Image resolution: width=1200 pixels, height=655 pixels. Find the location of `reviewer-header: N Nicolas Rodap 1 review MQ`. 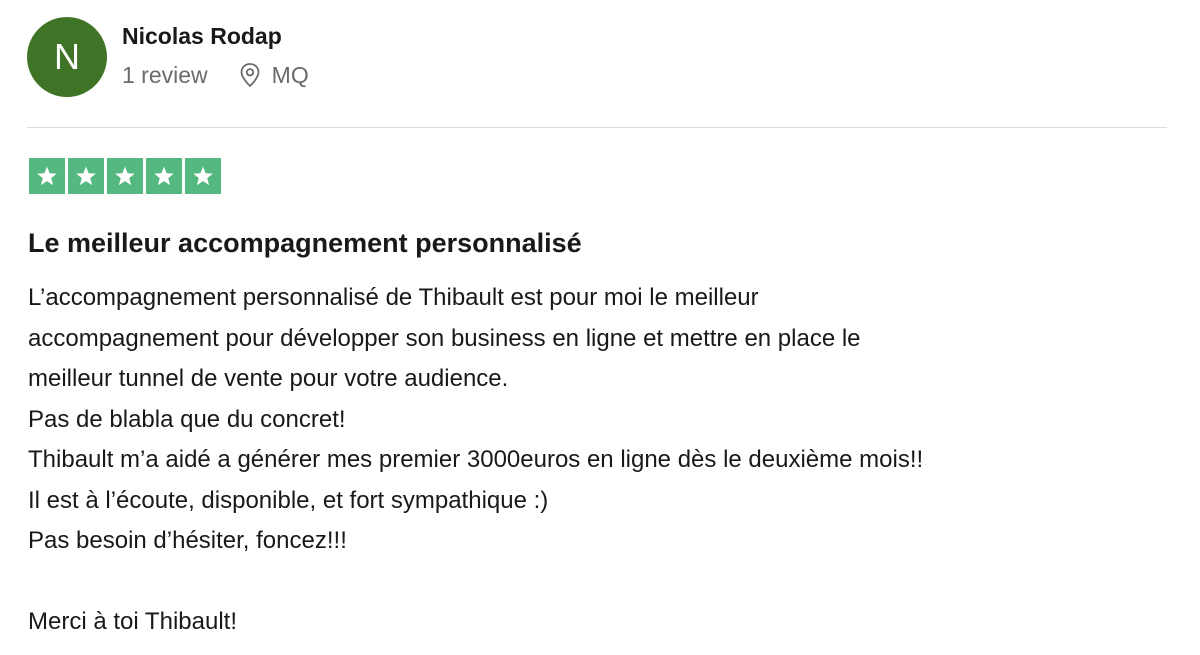

reviewer-header: N Nicolas Rodap 1 review MQ is located at coordinates (168, 57).